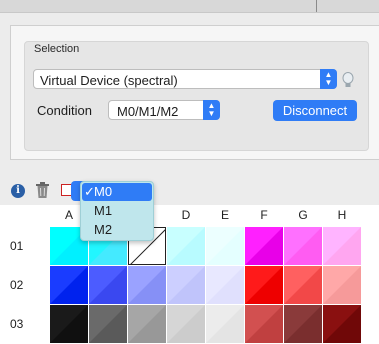 The image size is (379, 344). I want to click on dropdown-item: ✓ M0, so click(117, 192).